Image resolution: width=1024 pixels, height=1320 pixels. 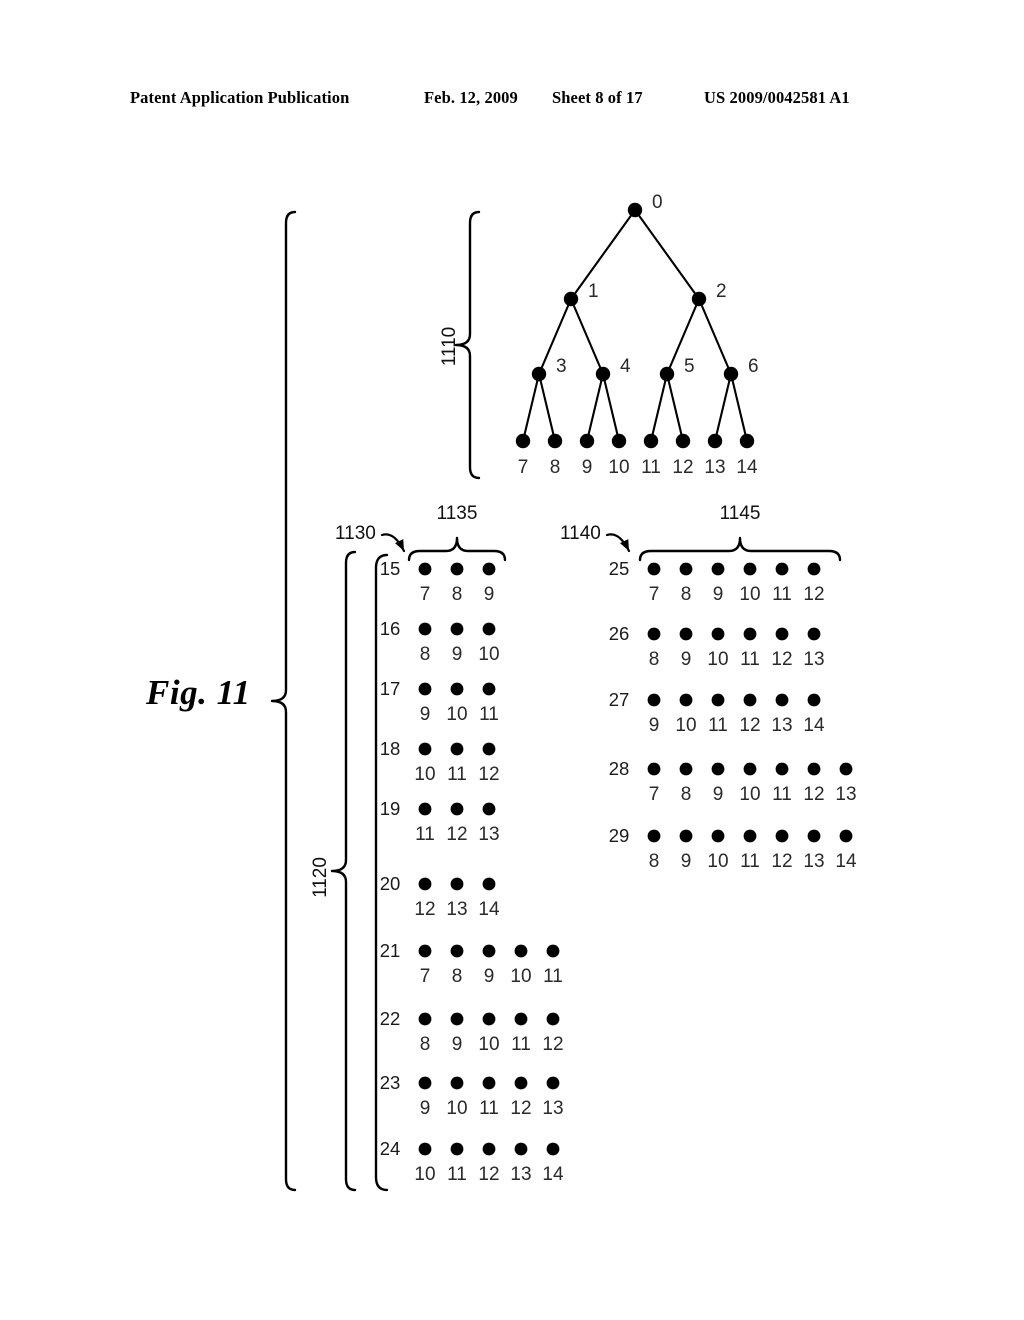 What do you see at coordinates (553, 1108) in the screenshot?
I see `left-list-value-23-4: 13` at bounding box center [553, 1108].